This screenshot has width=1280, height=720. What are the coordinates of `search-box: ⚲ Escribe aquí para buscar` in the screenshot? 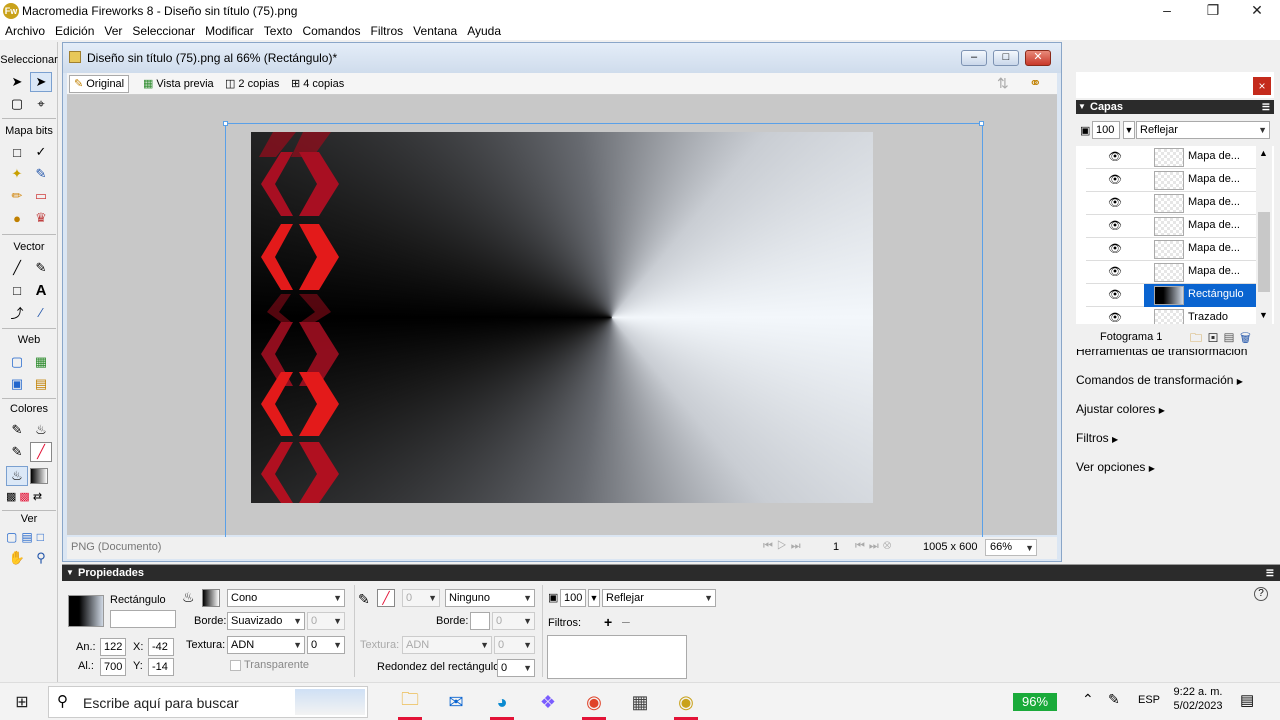 It's located at (208, 702).